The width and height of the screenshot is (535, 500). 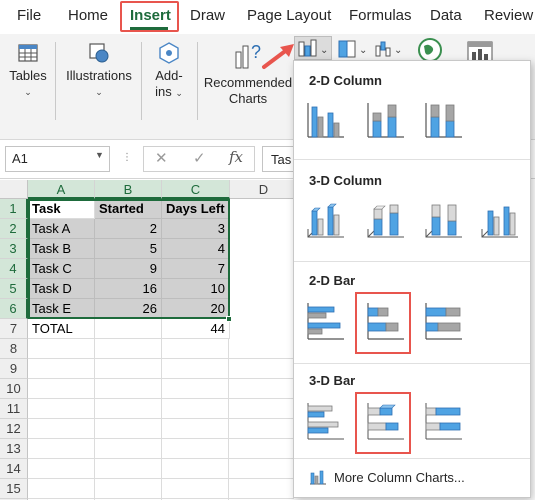 I want to click on column-chart-small-icon, so click(x=318, y=477).